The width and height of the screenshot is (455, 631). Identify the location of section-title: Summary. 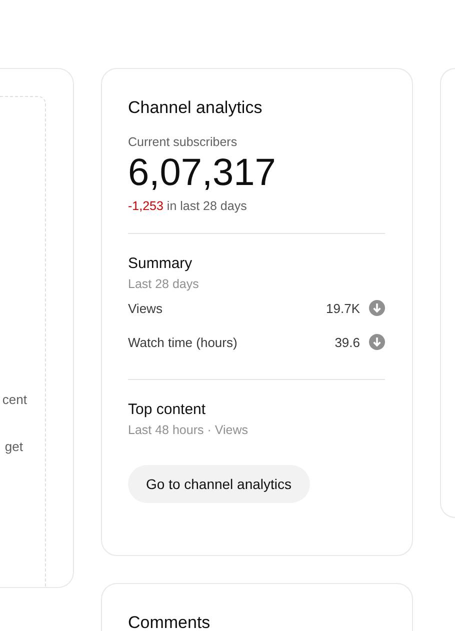
(161, 264).